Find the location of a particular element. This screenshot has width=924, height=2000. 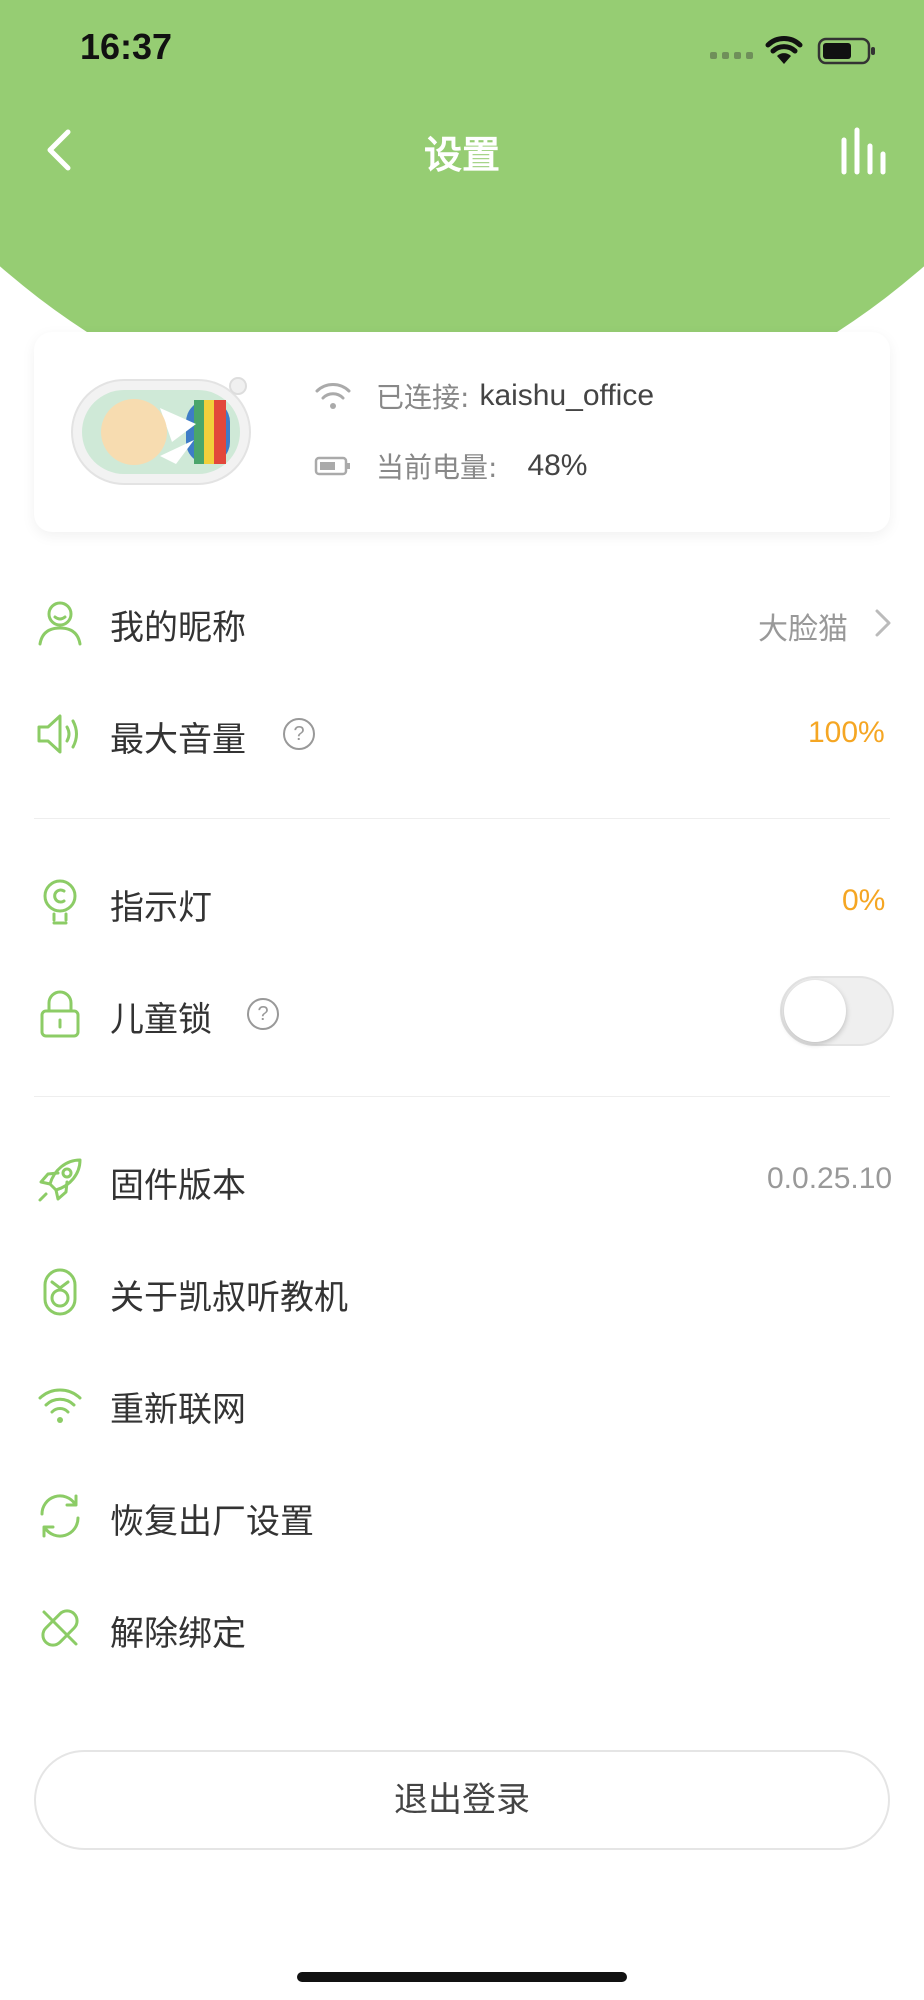

connection-label: 已连接: is located at coordinates (423, 397).